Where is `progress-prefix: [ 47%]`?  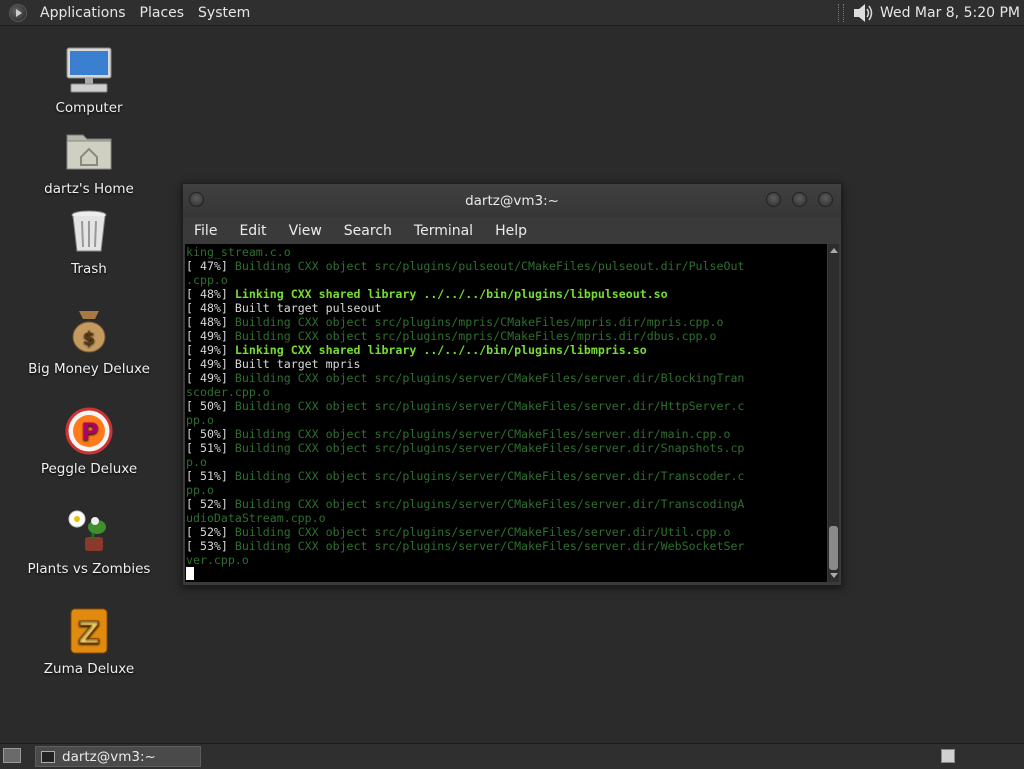 progress-prefix: [ 47%] is located at coordinates (210, 266).